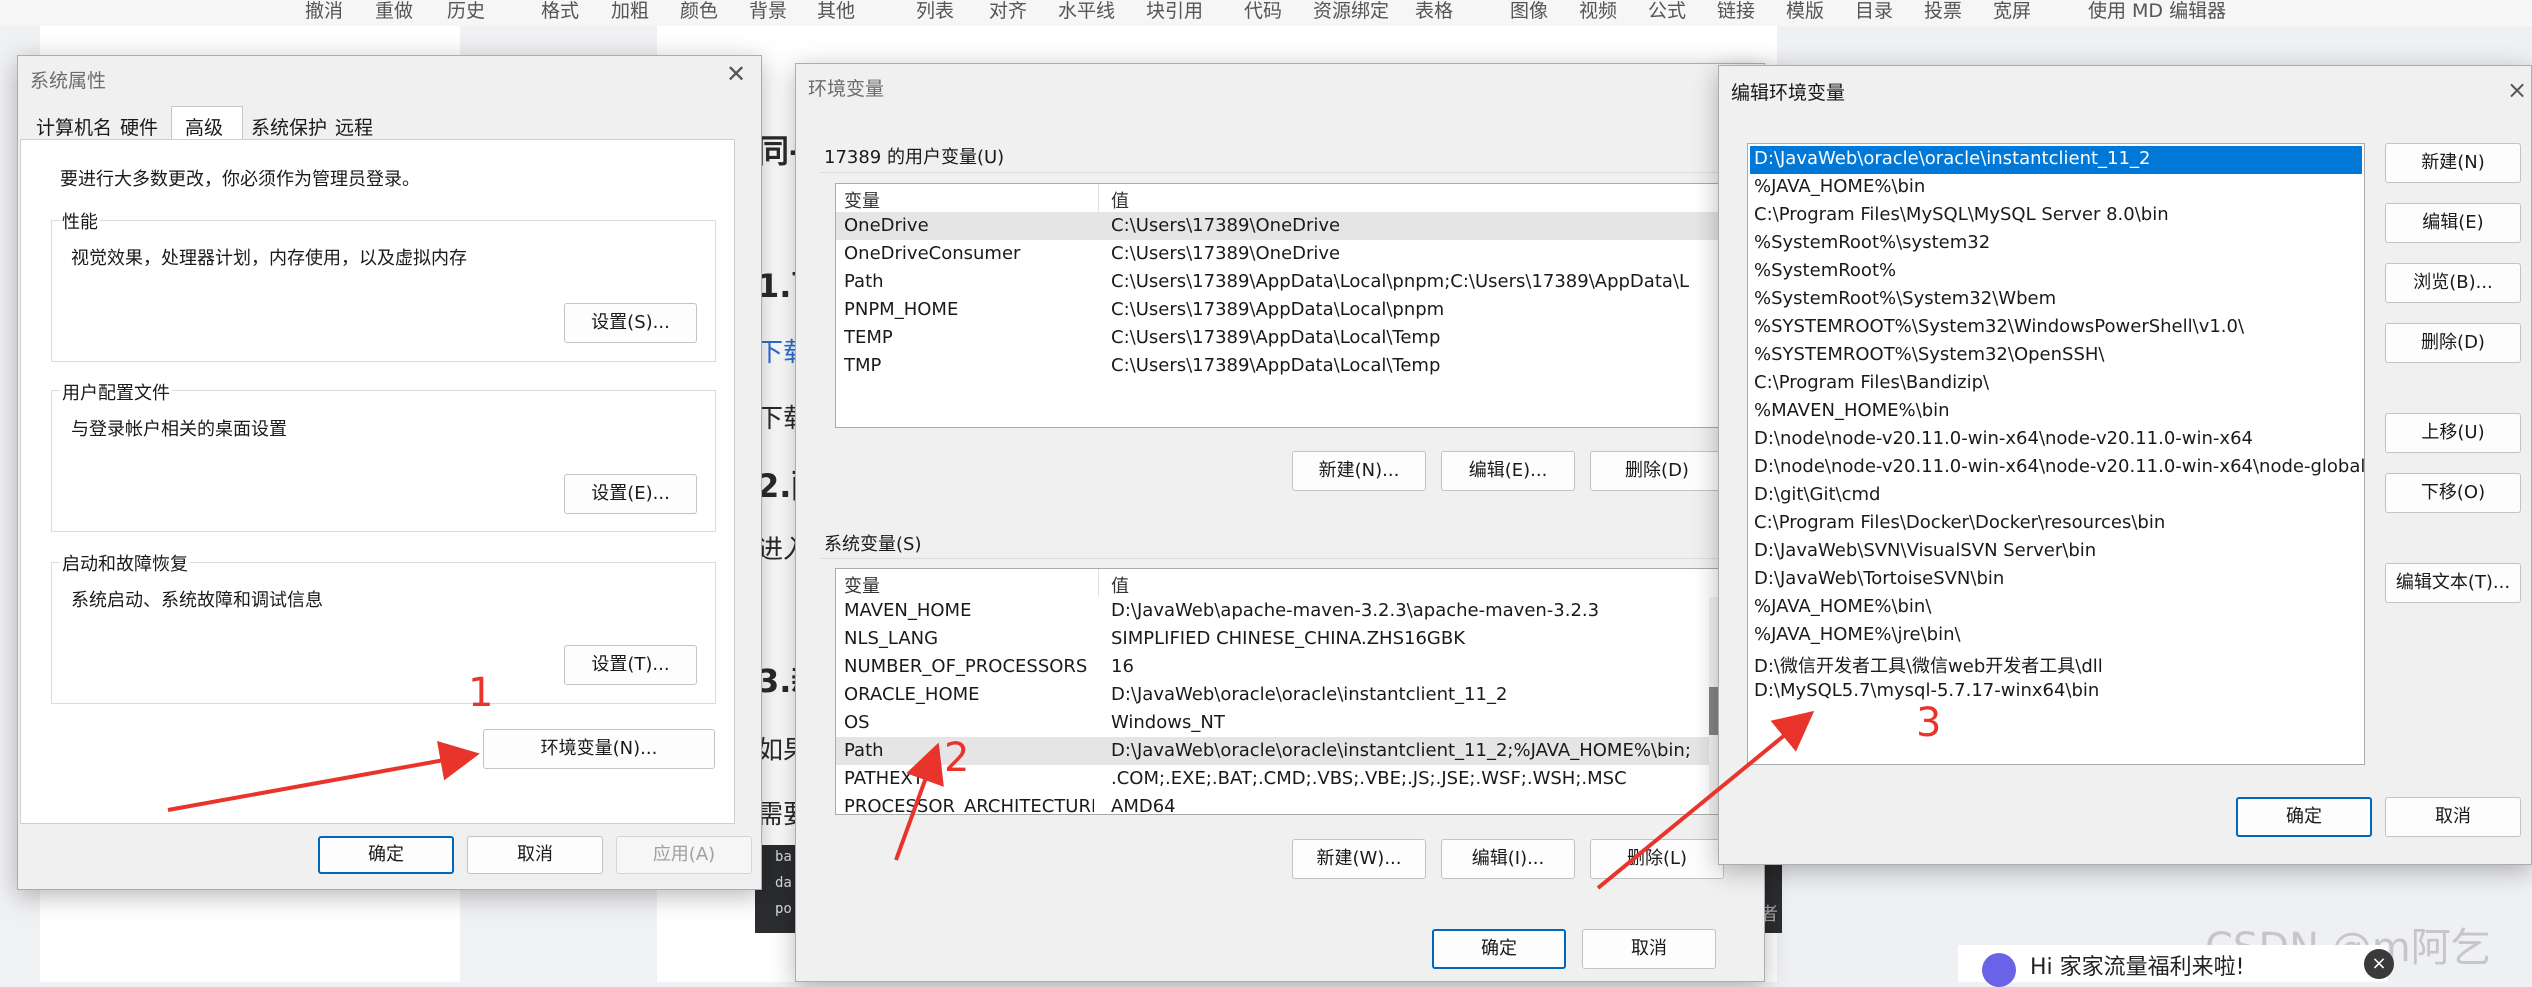  I want to click on annotation-number-3: 3, so click(1929, 723).